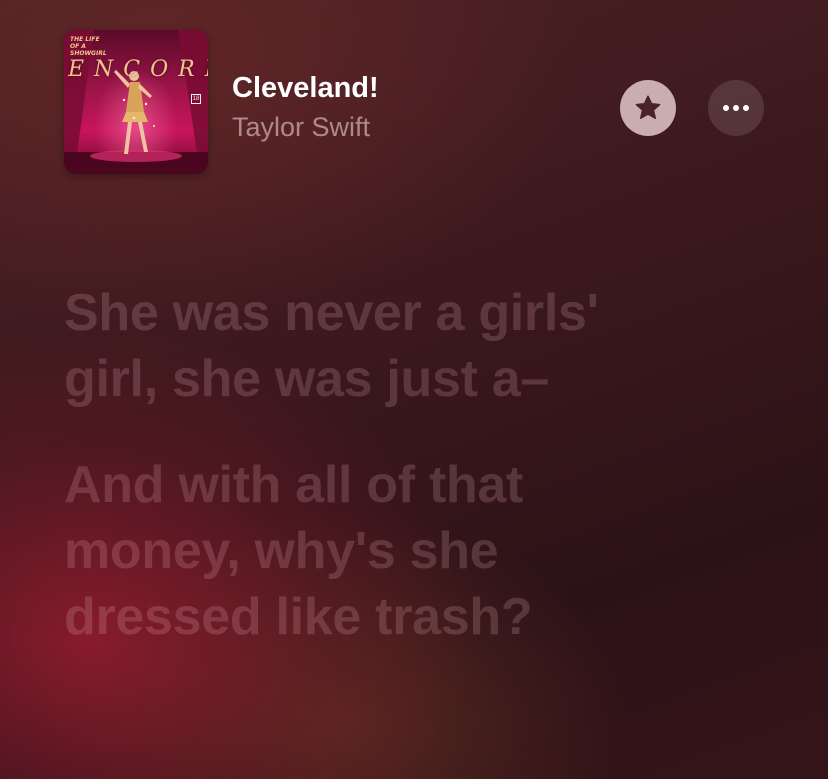  Describe the element at coordinates (301, 127) in the screenshot. I see `track-artist: Taylor Swift` at that location.